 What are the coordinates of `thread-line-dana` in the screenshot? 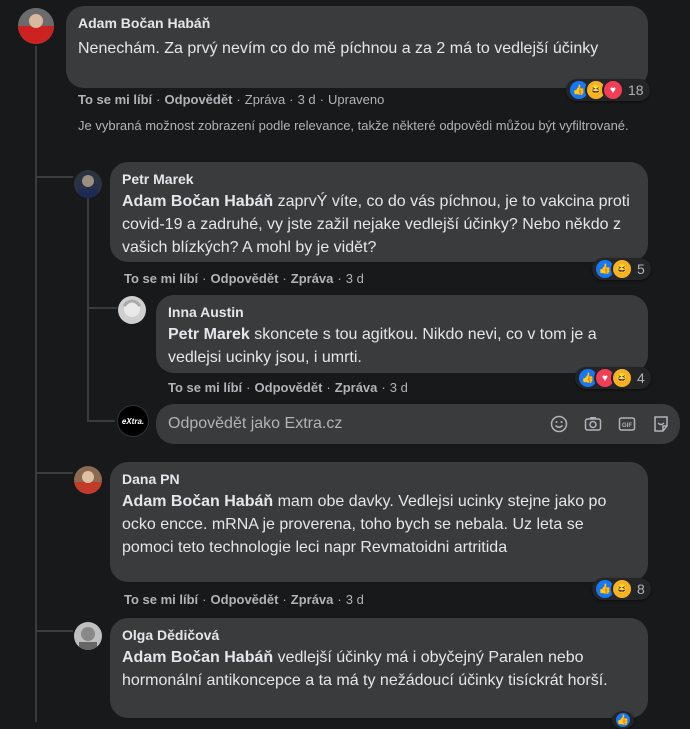 It's located at (54, 473).